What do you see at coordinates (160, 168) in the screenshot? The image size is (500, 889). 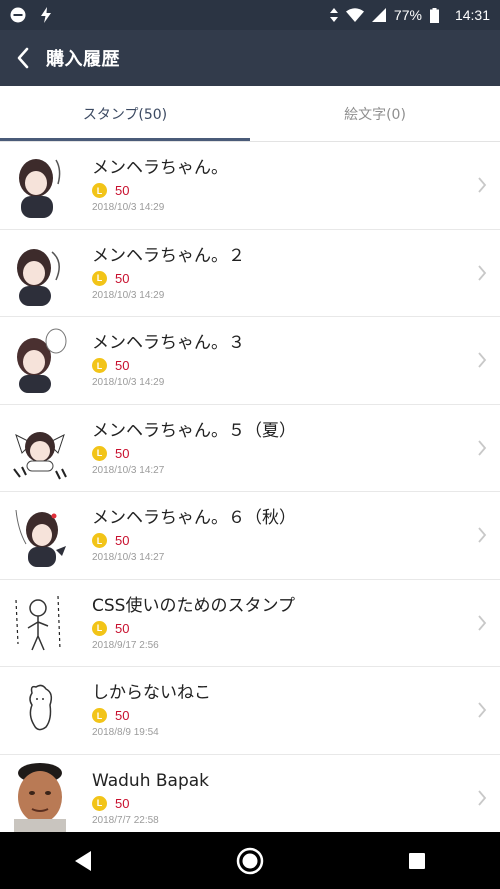 I see `sticker-title: メンヘラちゃん。` at bounding box center [160, 168].